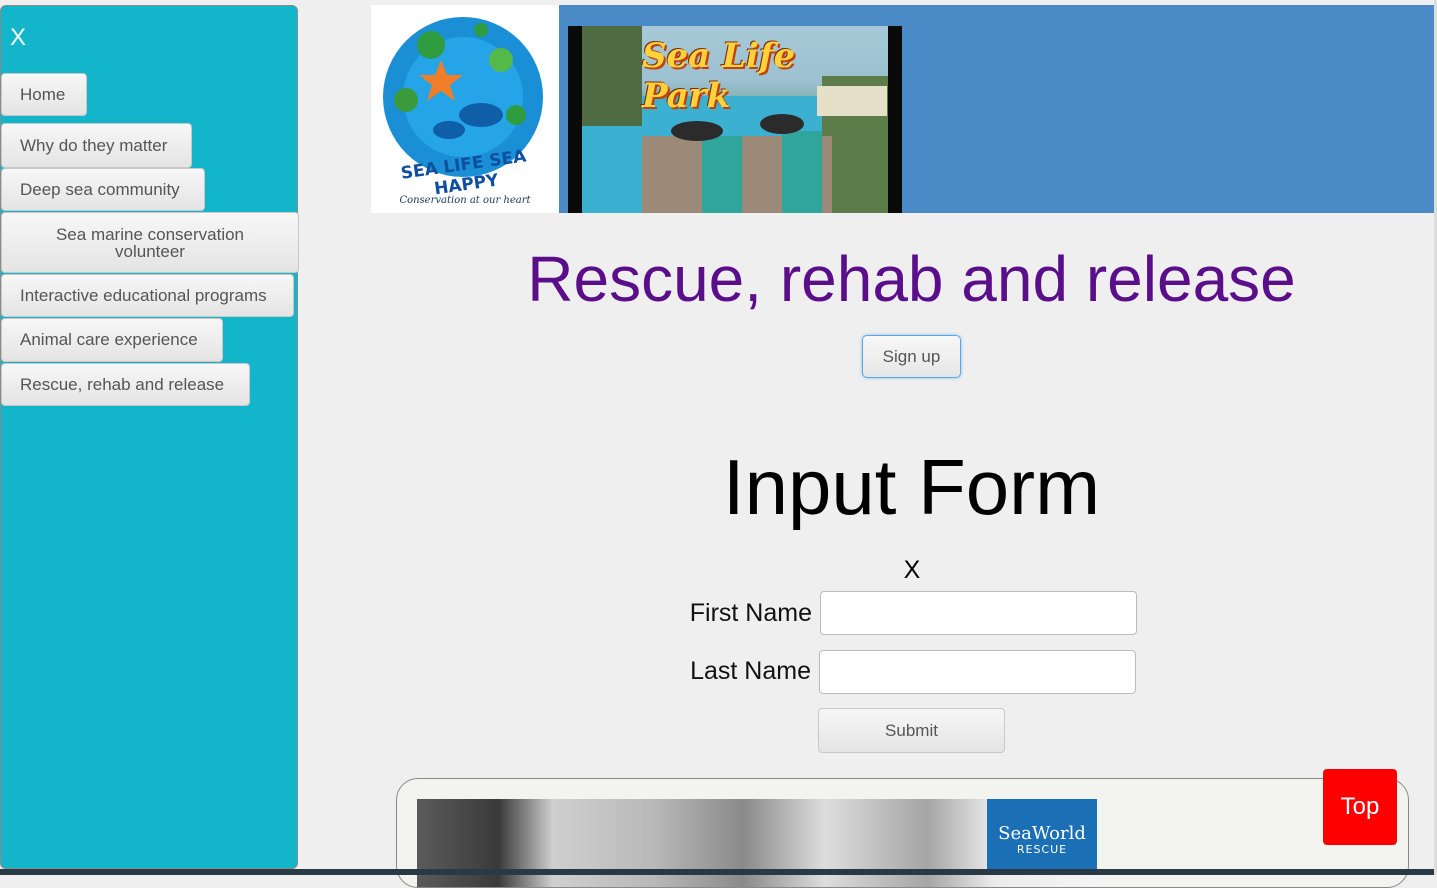 Image resolution: width=1437 pixels, height=888 pixels. I want to click on sidebar-item-interactive-educational-programs: Interactive educational programs, so click(147, 295).